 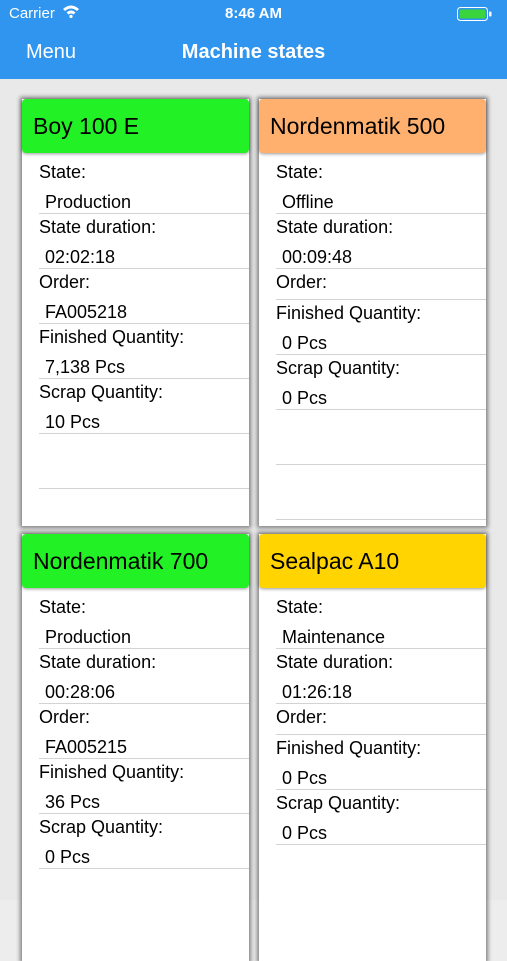 What do you see at coordinates (474, 14) in the screenshot?
I see `battery-icon` at bounding box center [474, 14].